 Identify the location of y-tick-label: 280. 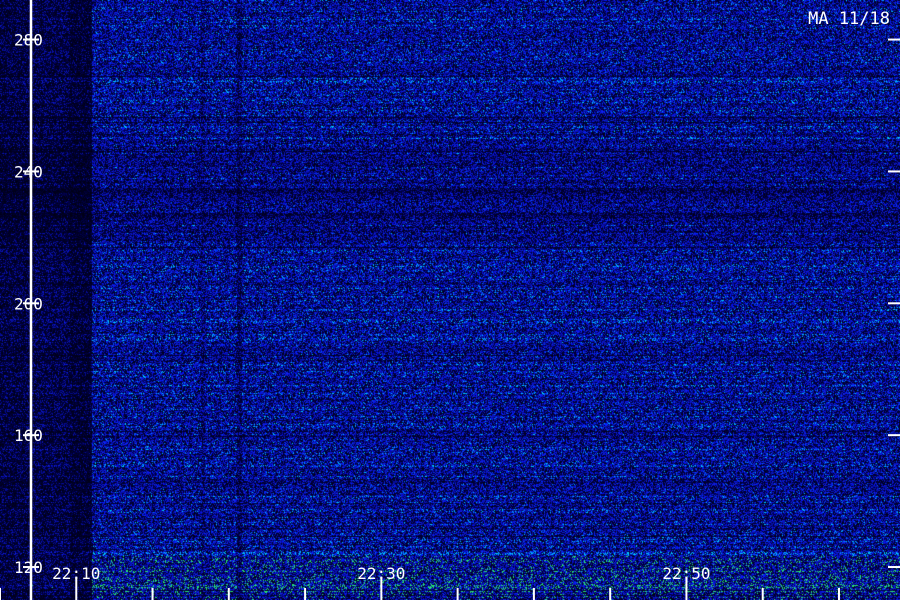
(28, 40).